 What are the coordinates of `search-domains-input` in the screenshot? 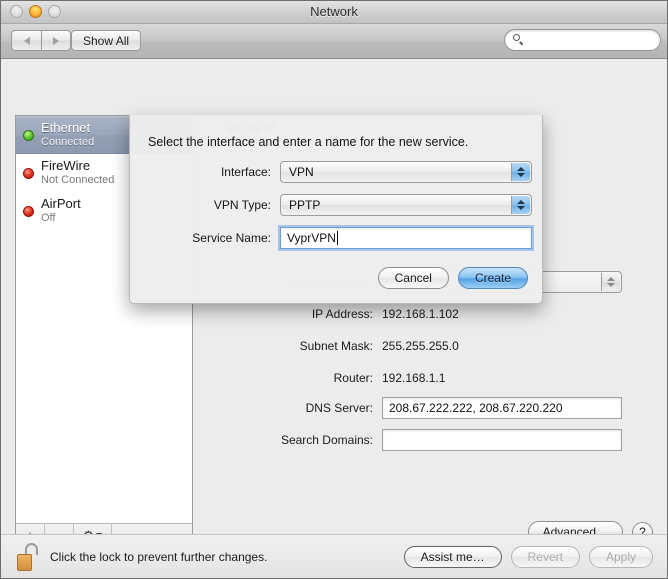 It's located at (502, 440).